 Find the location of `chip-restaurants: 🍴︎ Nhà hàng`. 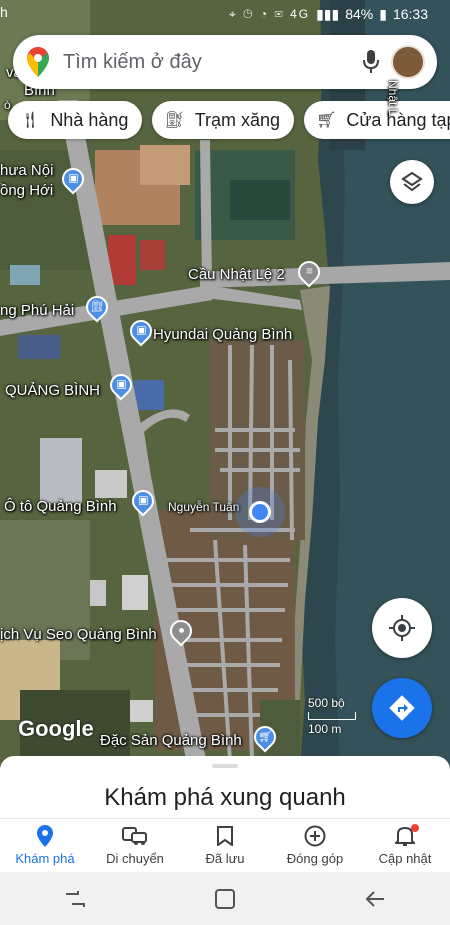

chip-restaurants: 🍴︎ Nhà hàng is located at coordinates (75, 120).